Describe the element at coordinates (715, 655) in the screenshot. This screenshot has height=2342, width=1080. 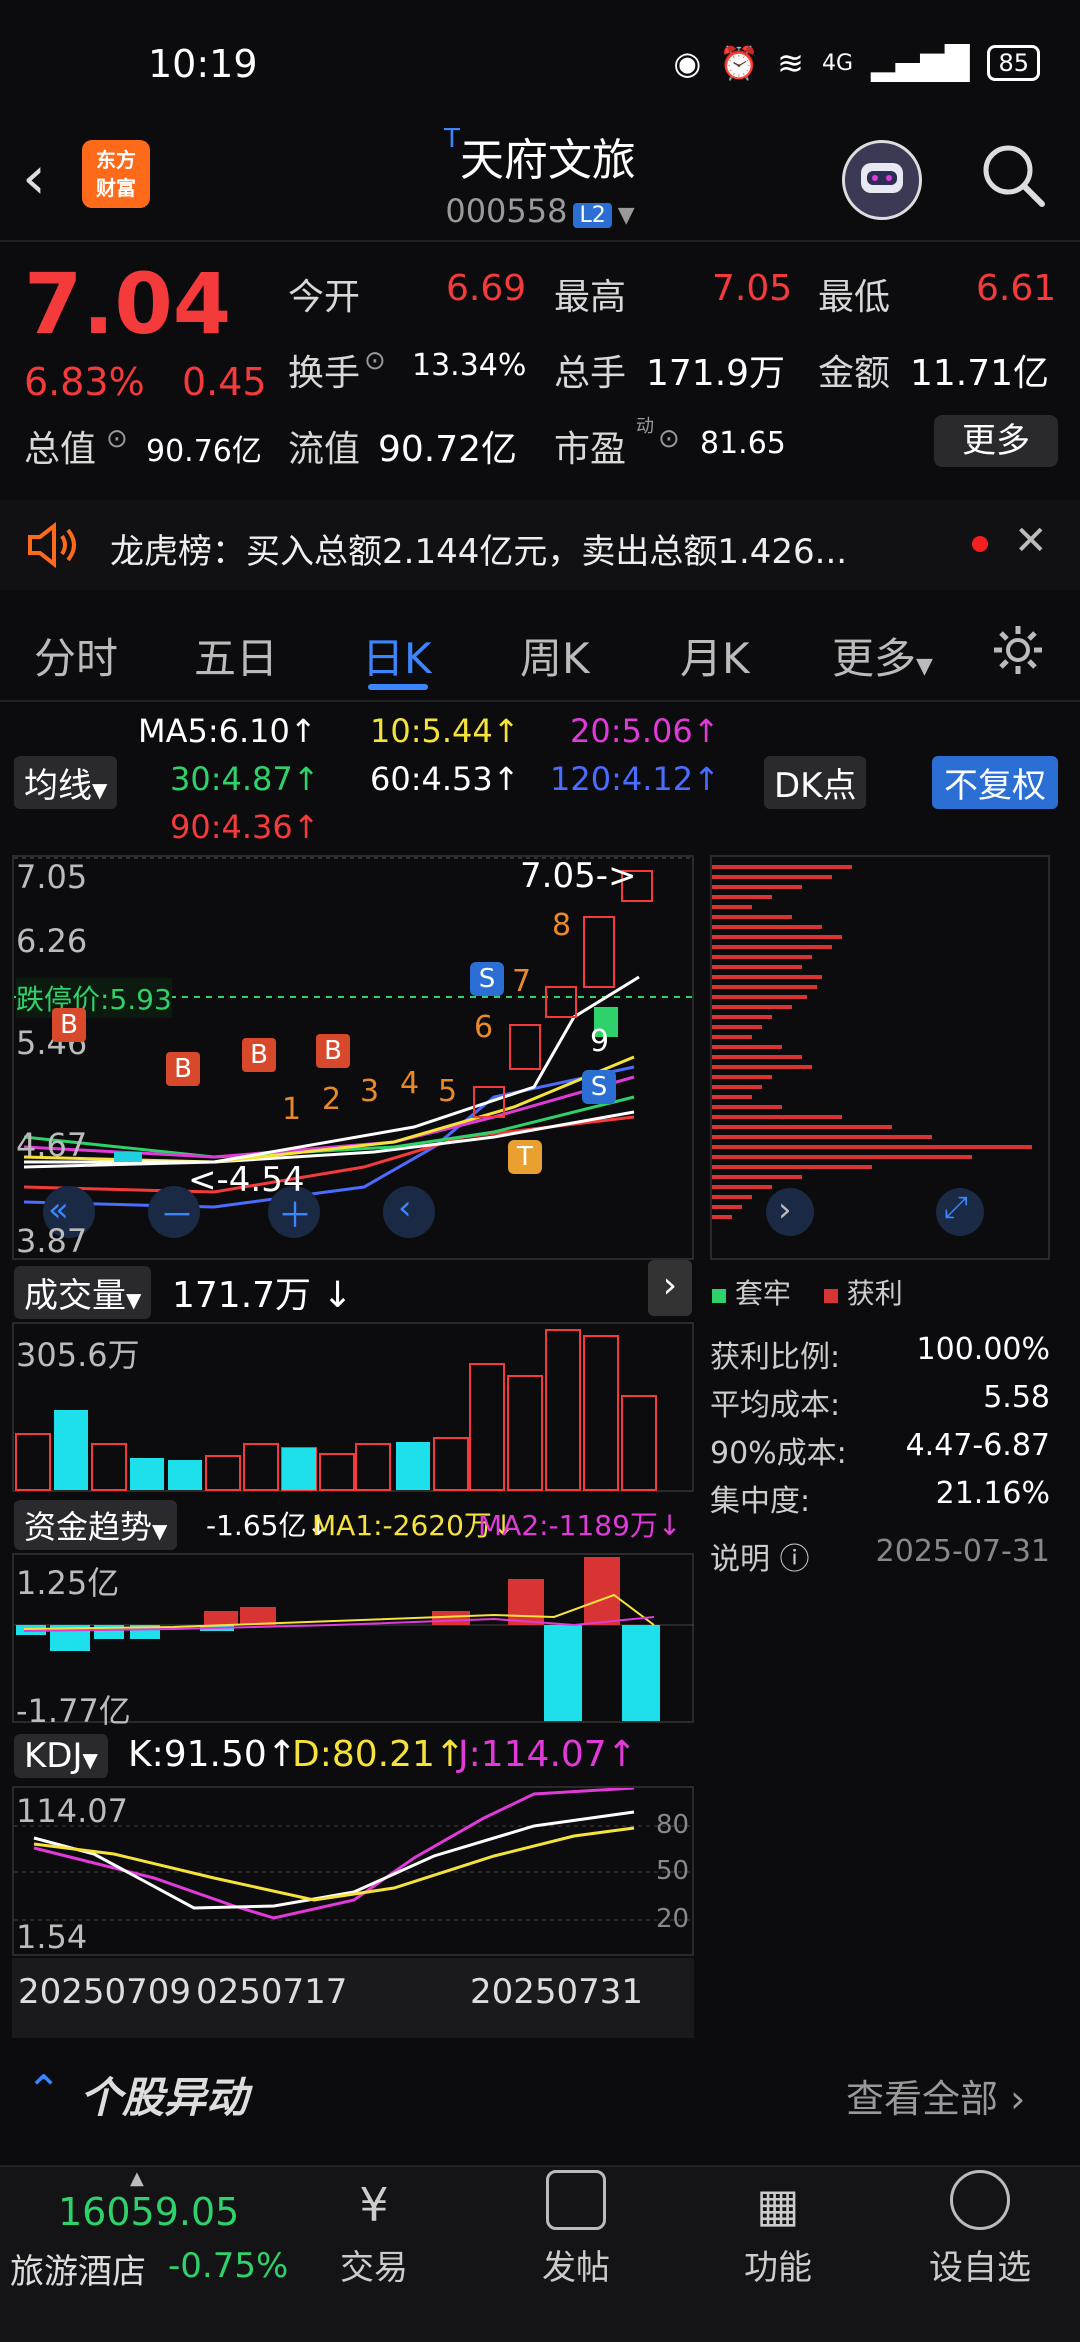
I see `tab-monthly-k: 月K` at that location.